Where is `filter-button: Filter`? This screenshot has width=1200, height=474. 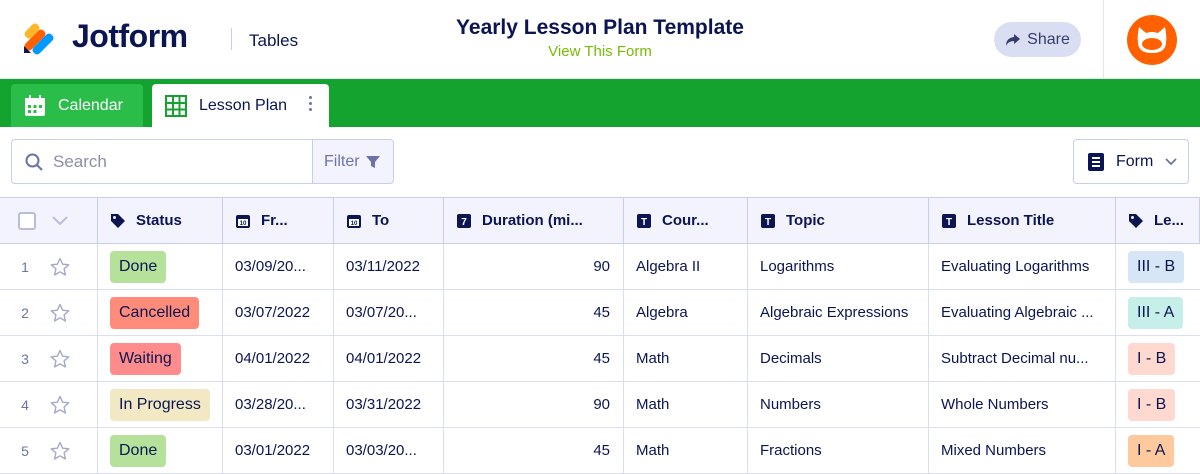
filter-button: Filter is located at coordinates (353, 161).